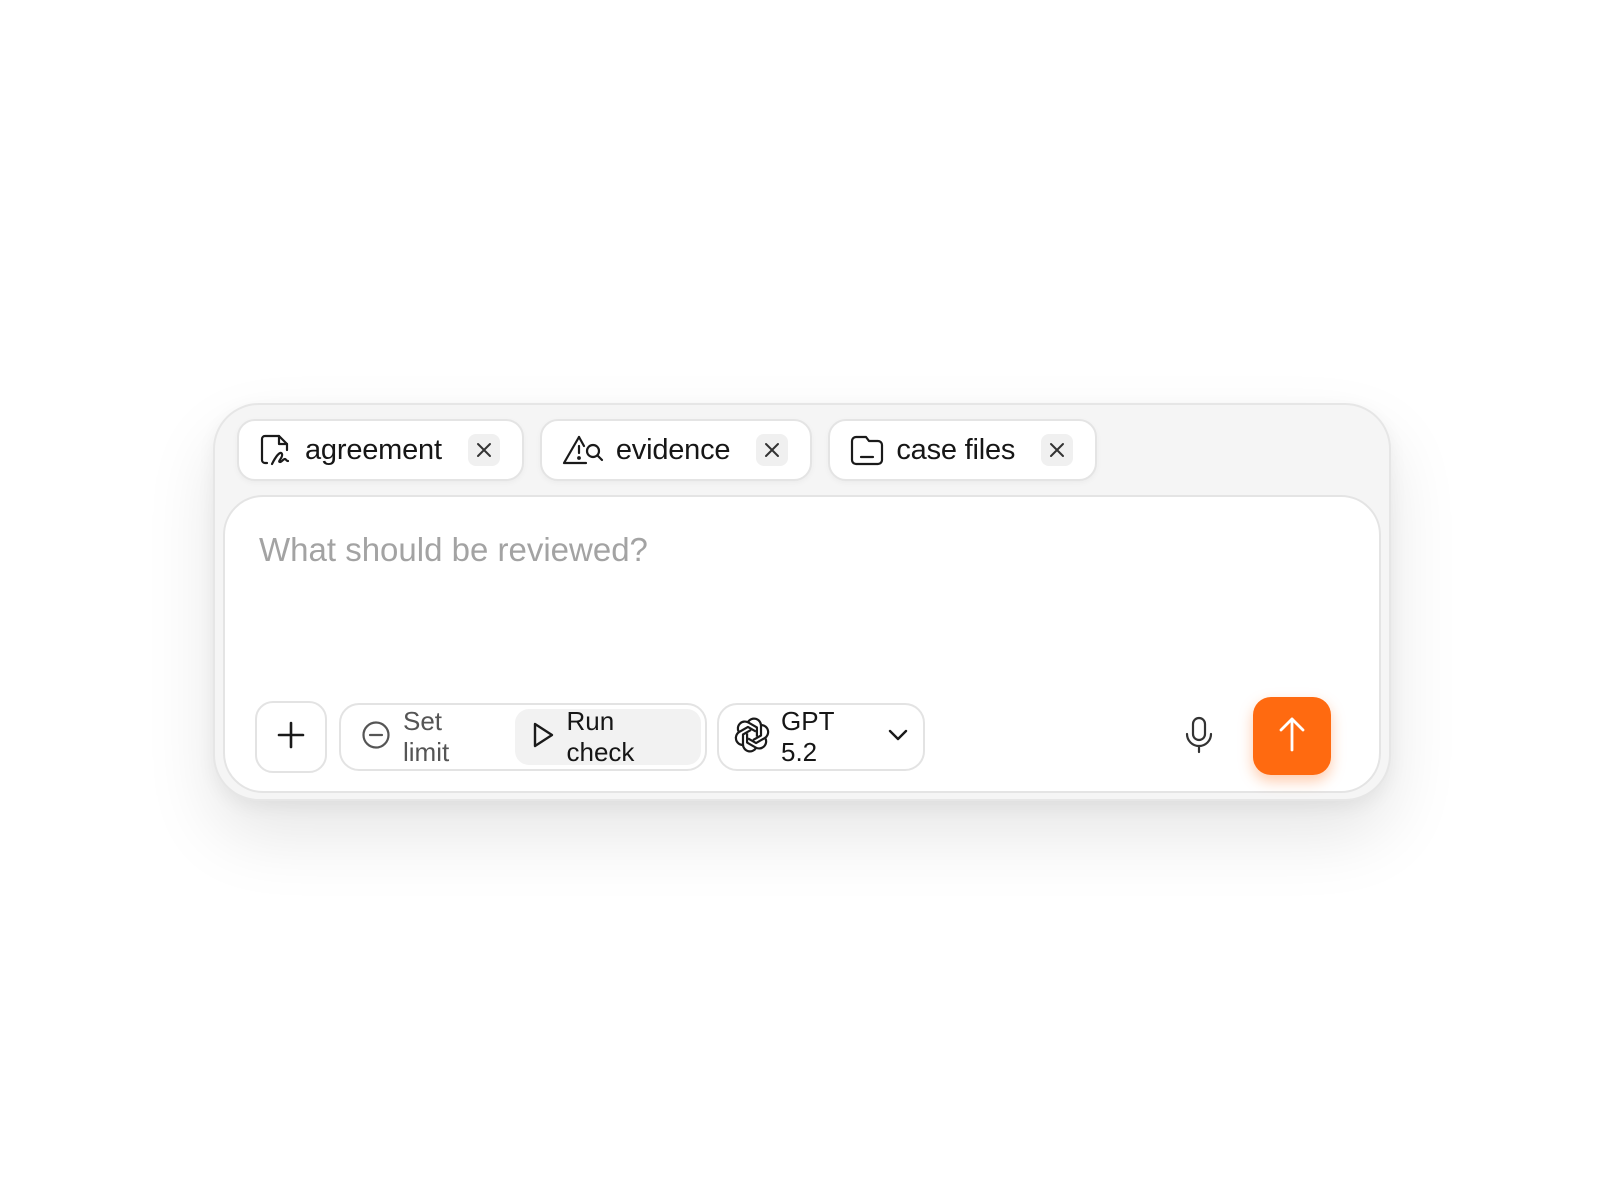 Image resolution: width=1600 pixels, height=1200 pixels. Describe the element at coordinates (752, 737) in the screenshot. I see `openai-logo-icon` at that location.